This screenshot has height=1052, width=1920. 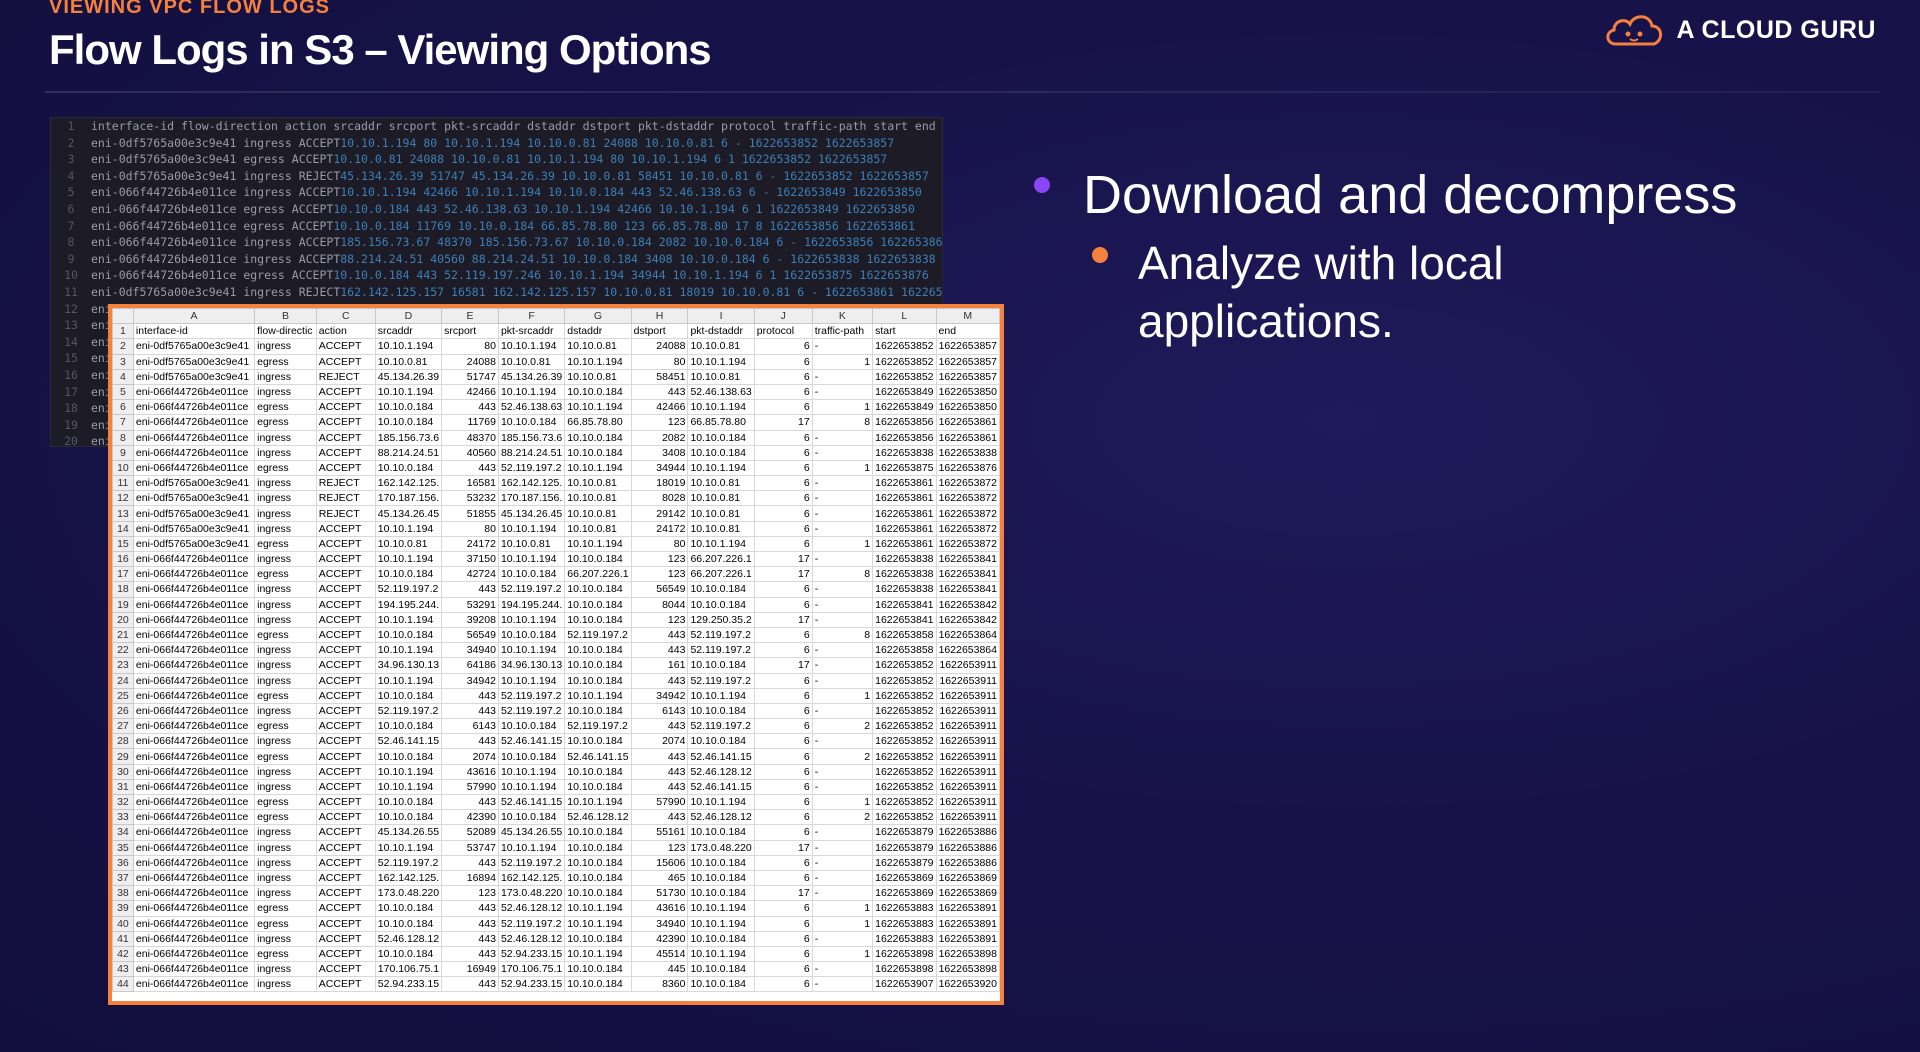 I want to click on table-cell: 1622653886, so click(x=967, y=847).